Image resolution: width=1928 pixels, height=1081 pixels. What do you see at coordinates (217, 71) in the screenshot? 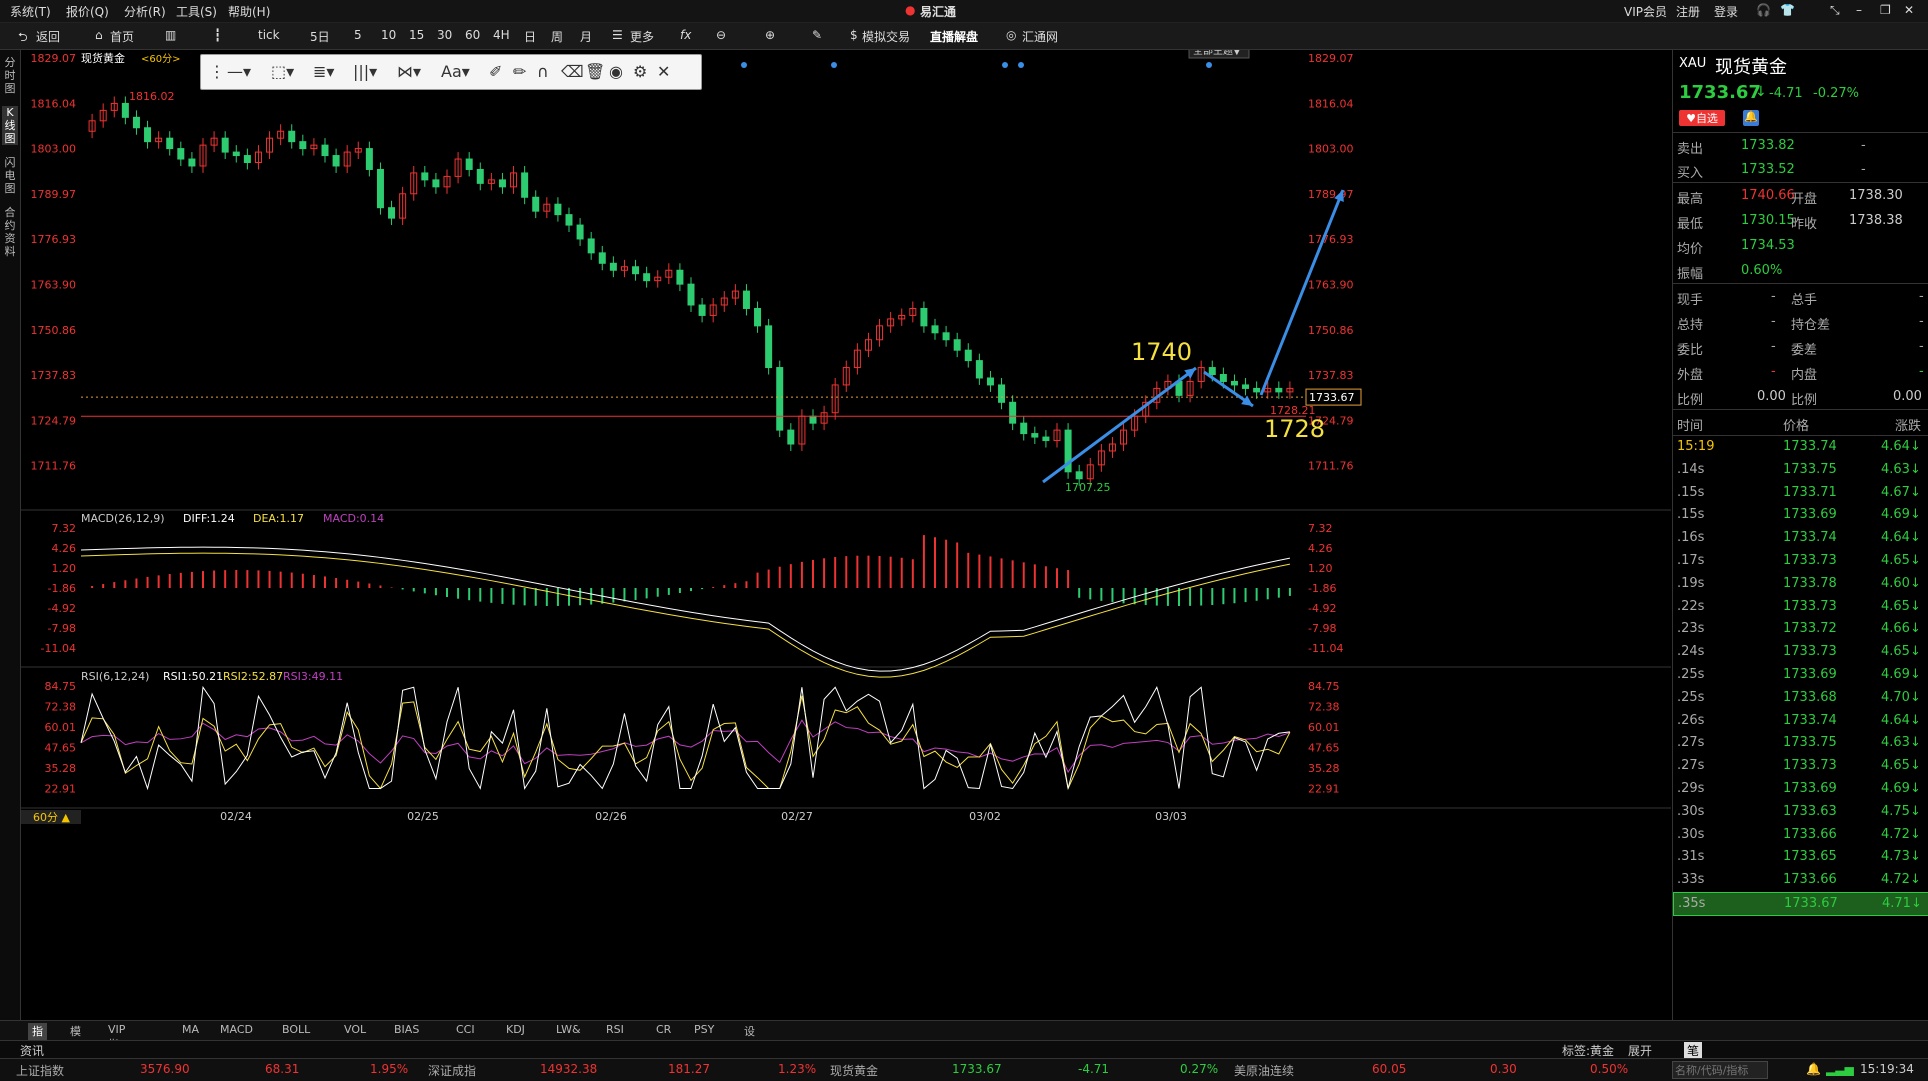
I see `drag-handle-icon: ⋮` at bounding box center [217, 71].